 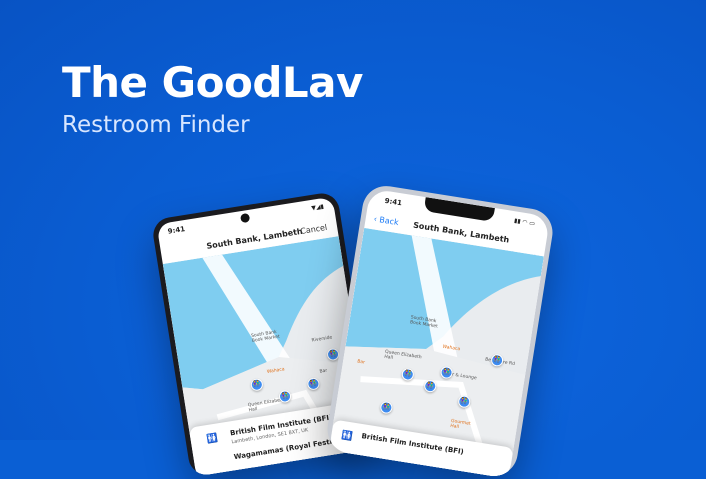 What do you see at coordinates (389, 221) in the screenshot?
I see `back-label: Back` at bounding box center [389, 221].